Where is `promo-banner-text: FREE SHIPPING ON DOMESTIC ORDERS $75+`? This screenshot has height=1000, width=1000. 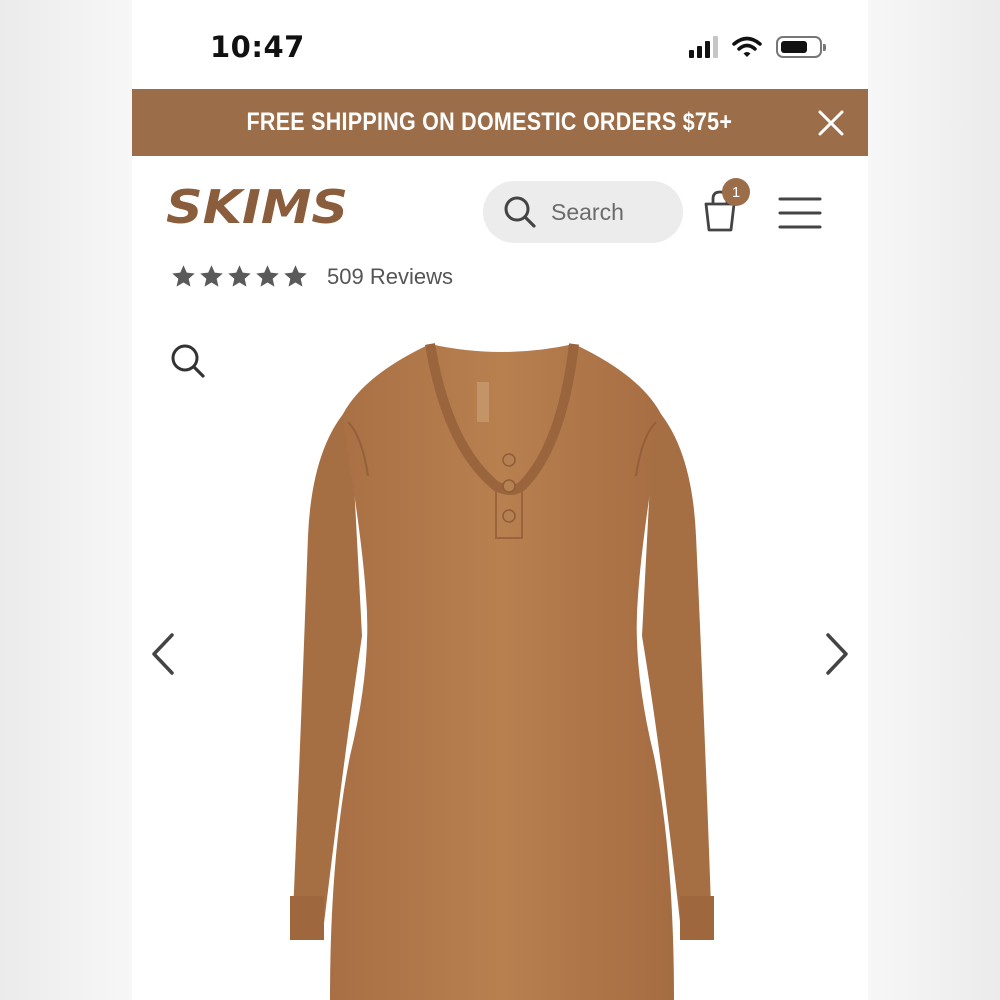 promo-banner-text: FREE SHIPPING ON DOMESTIC ORDERS $75+ is located at coordinates (489, 122).